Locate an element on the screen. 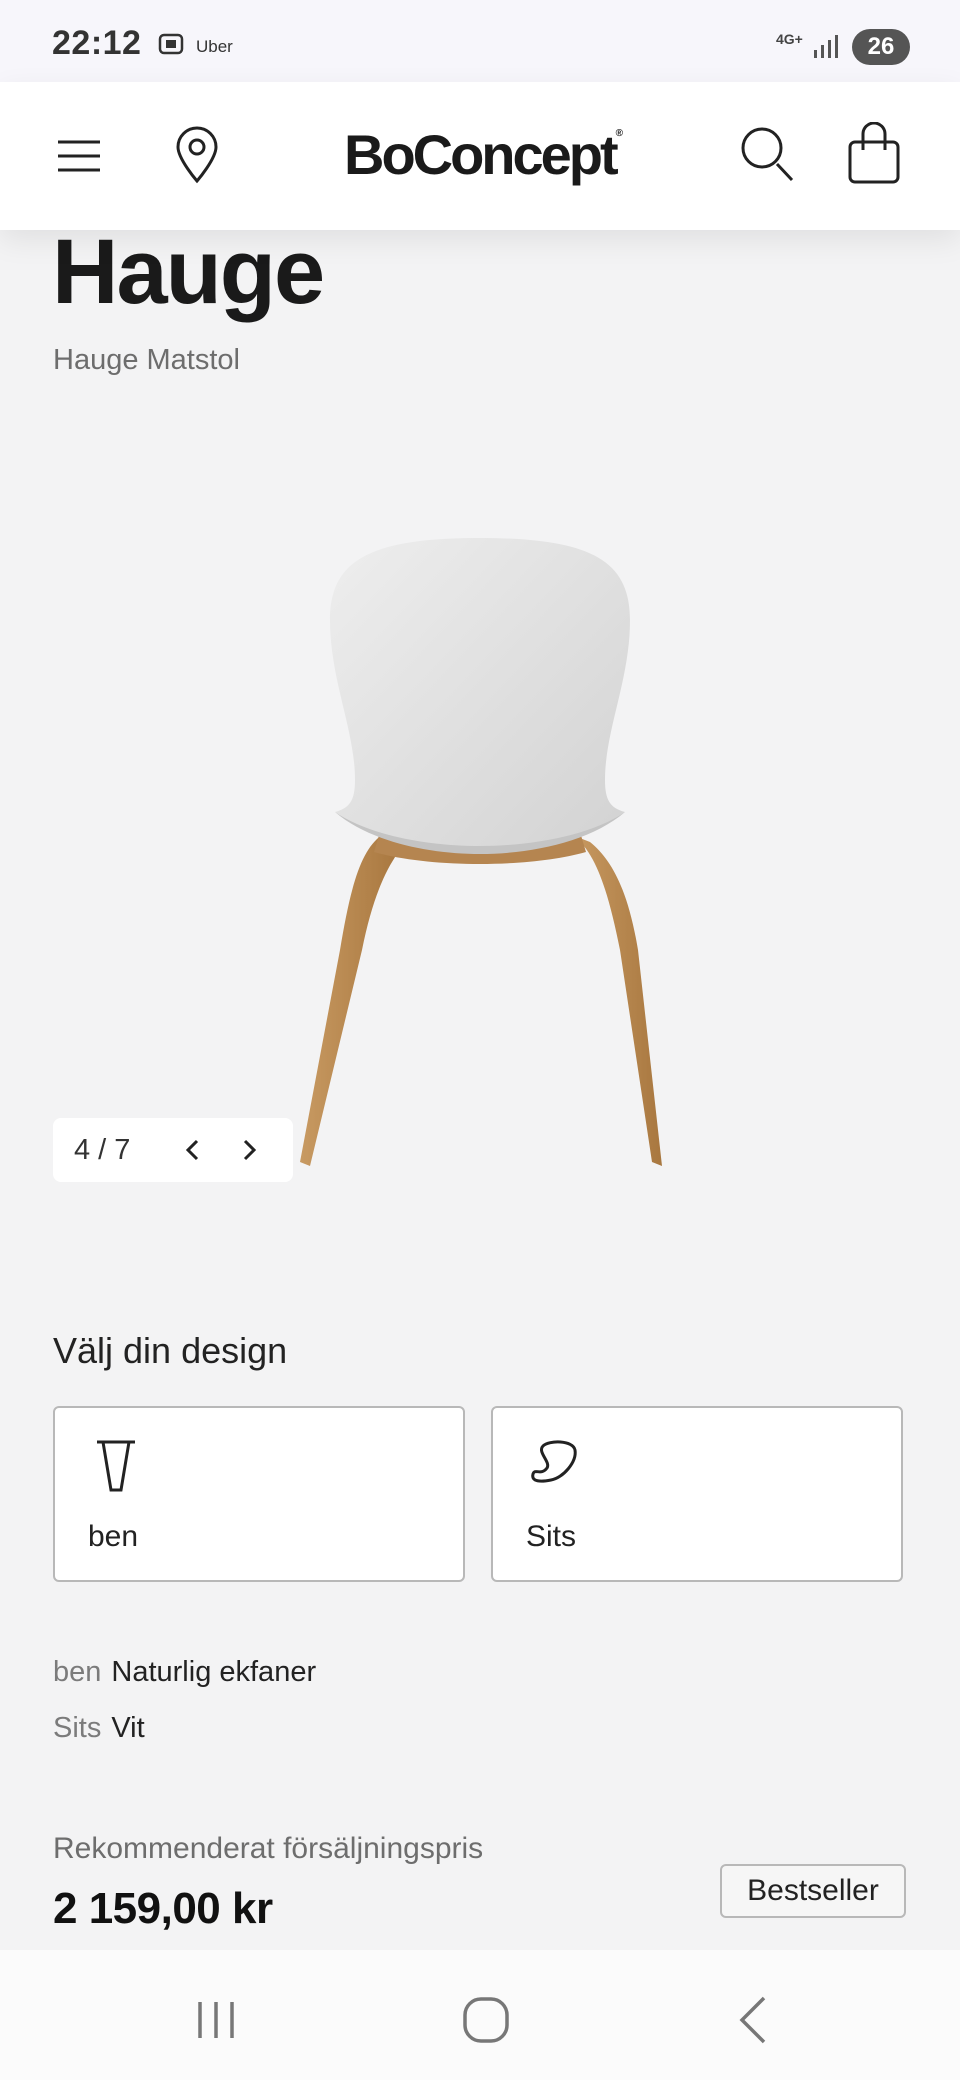  selection-value: Naturlig ekfaner is located at coordinates (214, 1672).